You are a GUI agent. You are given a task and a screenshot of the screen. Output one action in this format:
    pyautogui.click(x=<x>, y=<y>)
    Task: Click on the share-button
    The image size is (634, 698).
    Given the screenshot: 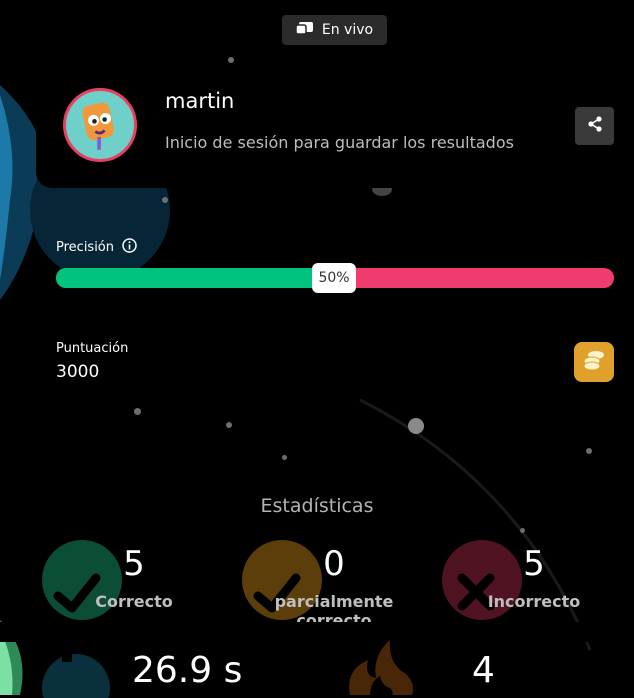 What is the action you would take?
    pyautogui.click(x=594, y=126)
    